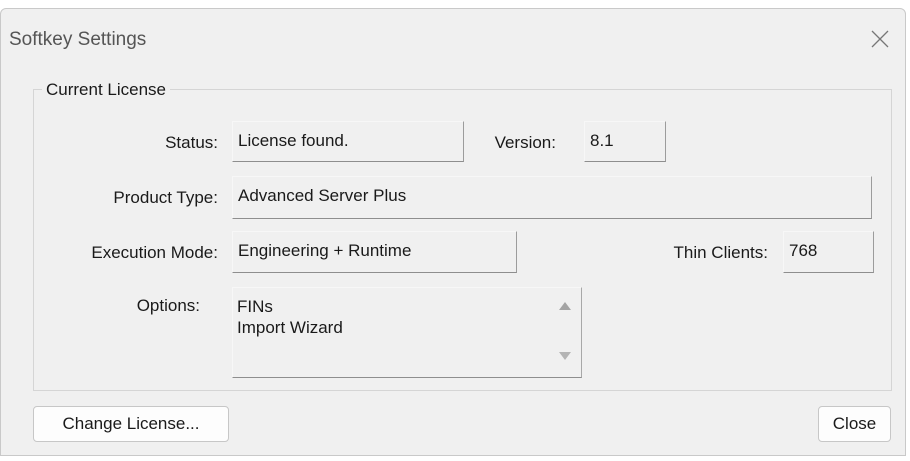 This screenshot has height=461, width=910. I want to click on close-button: Close, so click(854, 424).